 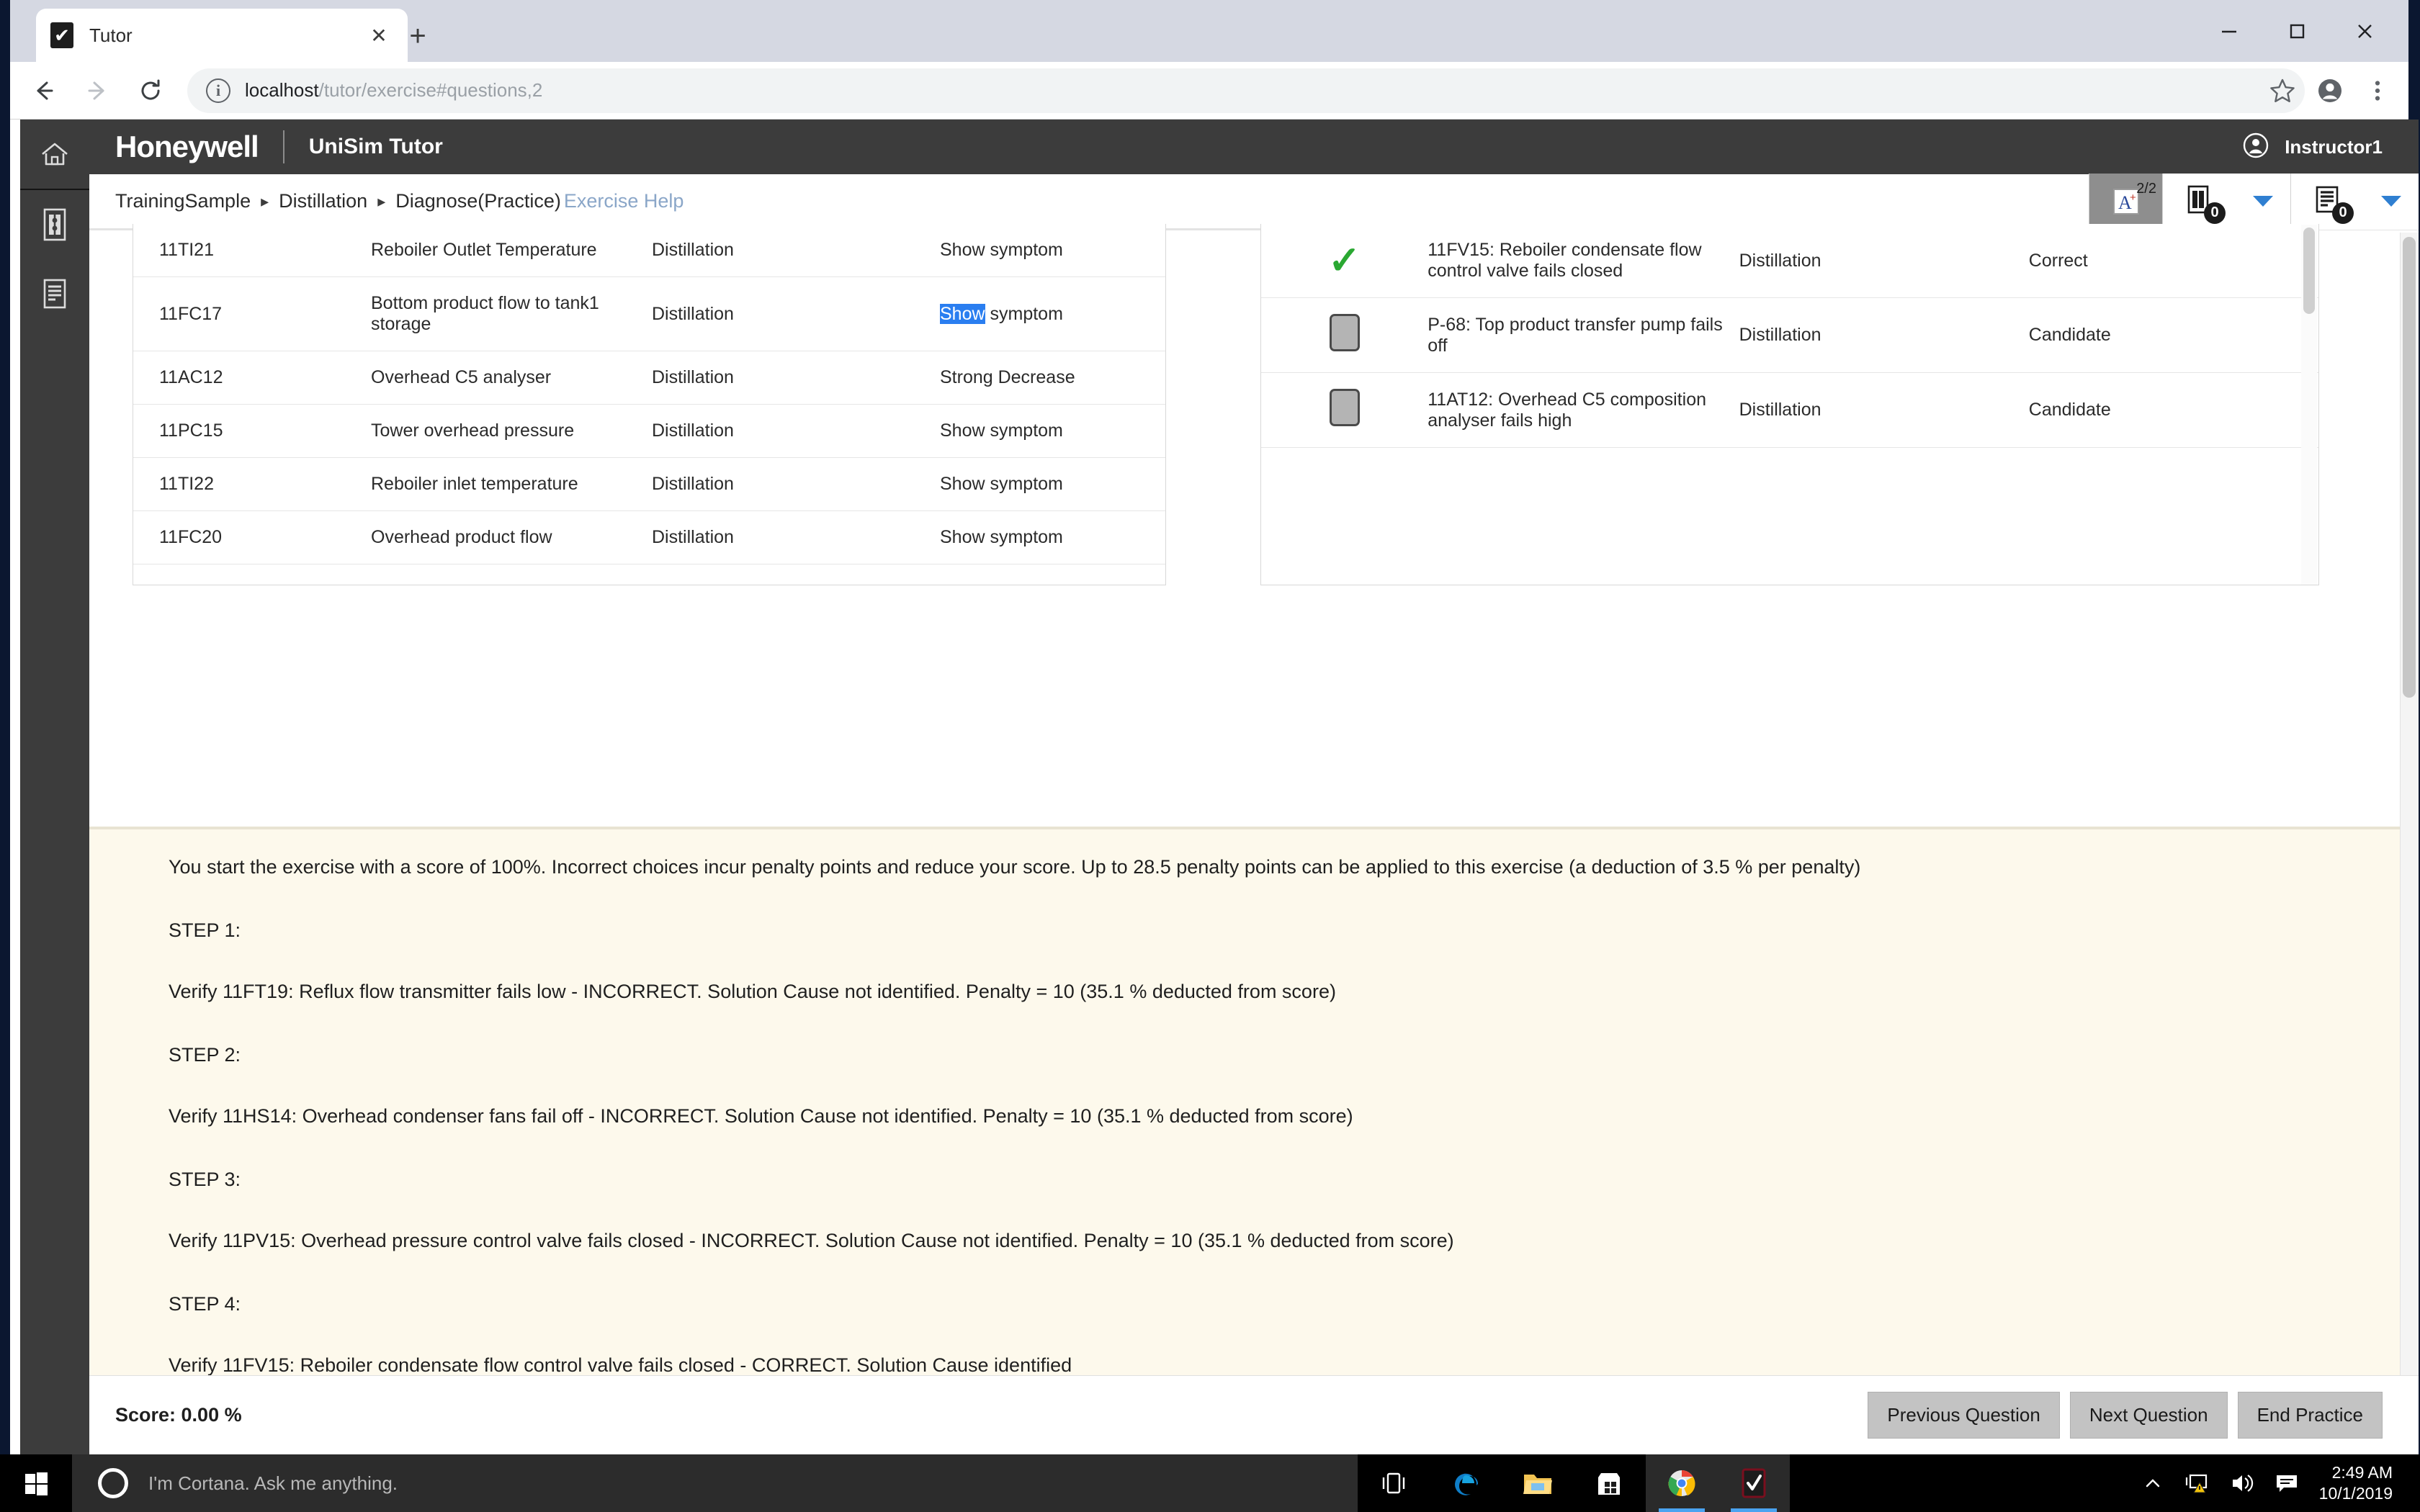 I want to click on next-question-button: Next Question, so click(x=2148, y=1415).